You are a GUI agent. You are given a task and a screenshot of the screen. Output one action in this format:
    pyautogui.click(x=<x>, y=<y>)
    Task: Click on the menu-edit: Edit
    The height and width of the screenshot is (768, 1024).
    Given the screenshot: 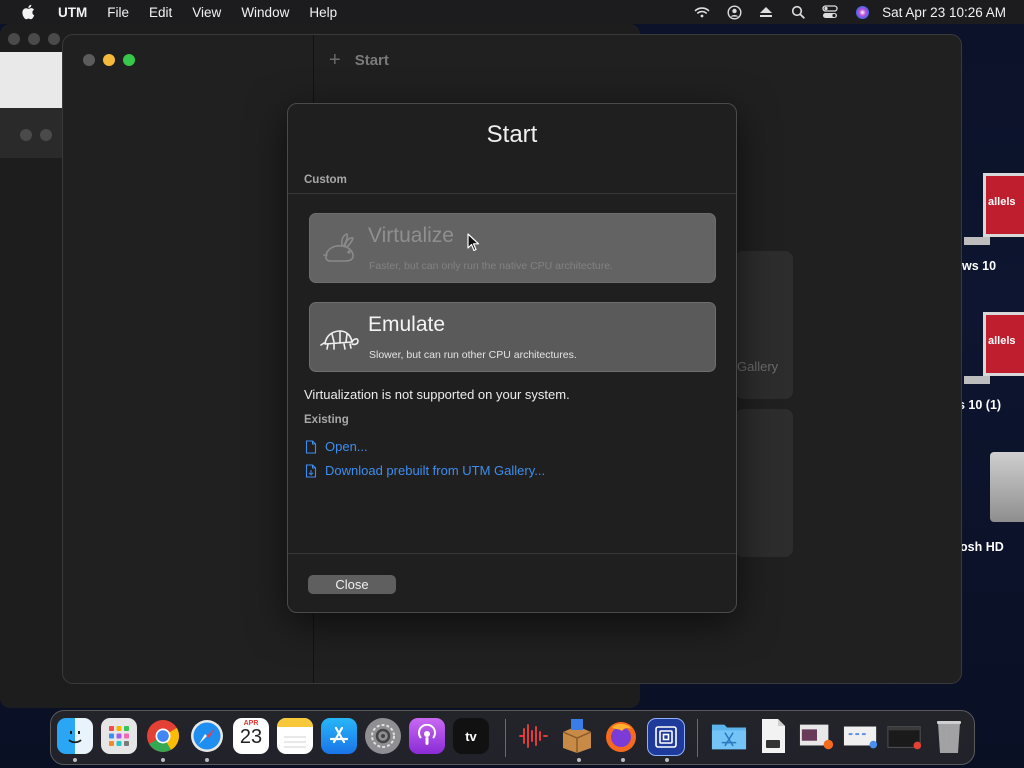 What is the action you would take?
    pyautogui.click(x=160, y=12)
    